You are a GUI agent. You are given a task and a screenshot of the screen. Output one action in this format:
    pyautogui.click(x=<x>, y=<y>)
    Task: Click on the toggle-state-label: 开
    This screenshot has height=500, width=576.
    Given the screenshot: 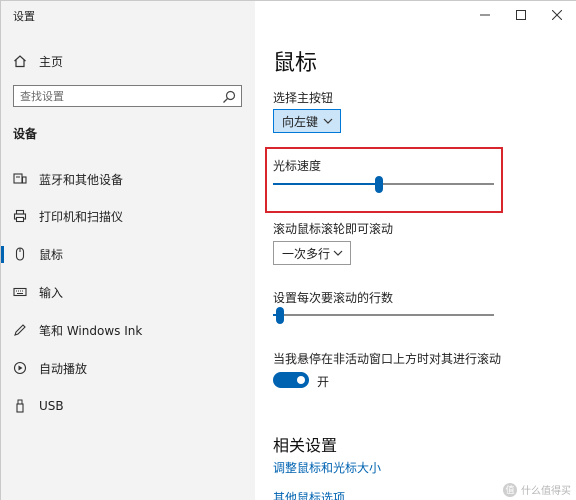 What is the action you would take?
    pyautogui.click(x=323, y=382)
    